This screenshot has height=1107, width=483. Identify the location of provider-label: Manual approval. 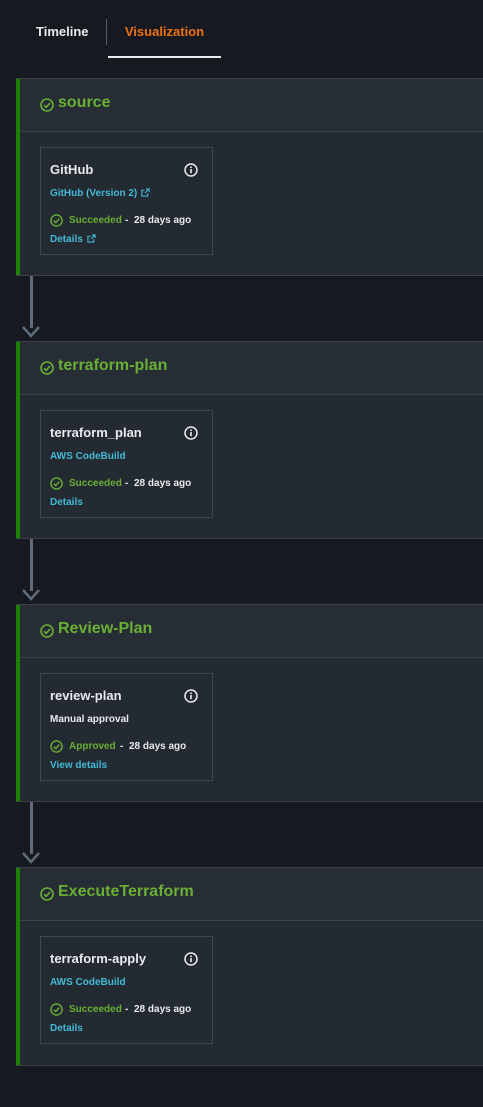
(89, 719).